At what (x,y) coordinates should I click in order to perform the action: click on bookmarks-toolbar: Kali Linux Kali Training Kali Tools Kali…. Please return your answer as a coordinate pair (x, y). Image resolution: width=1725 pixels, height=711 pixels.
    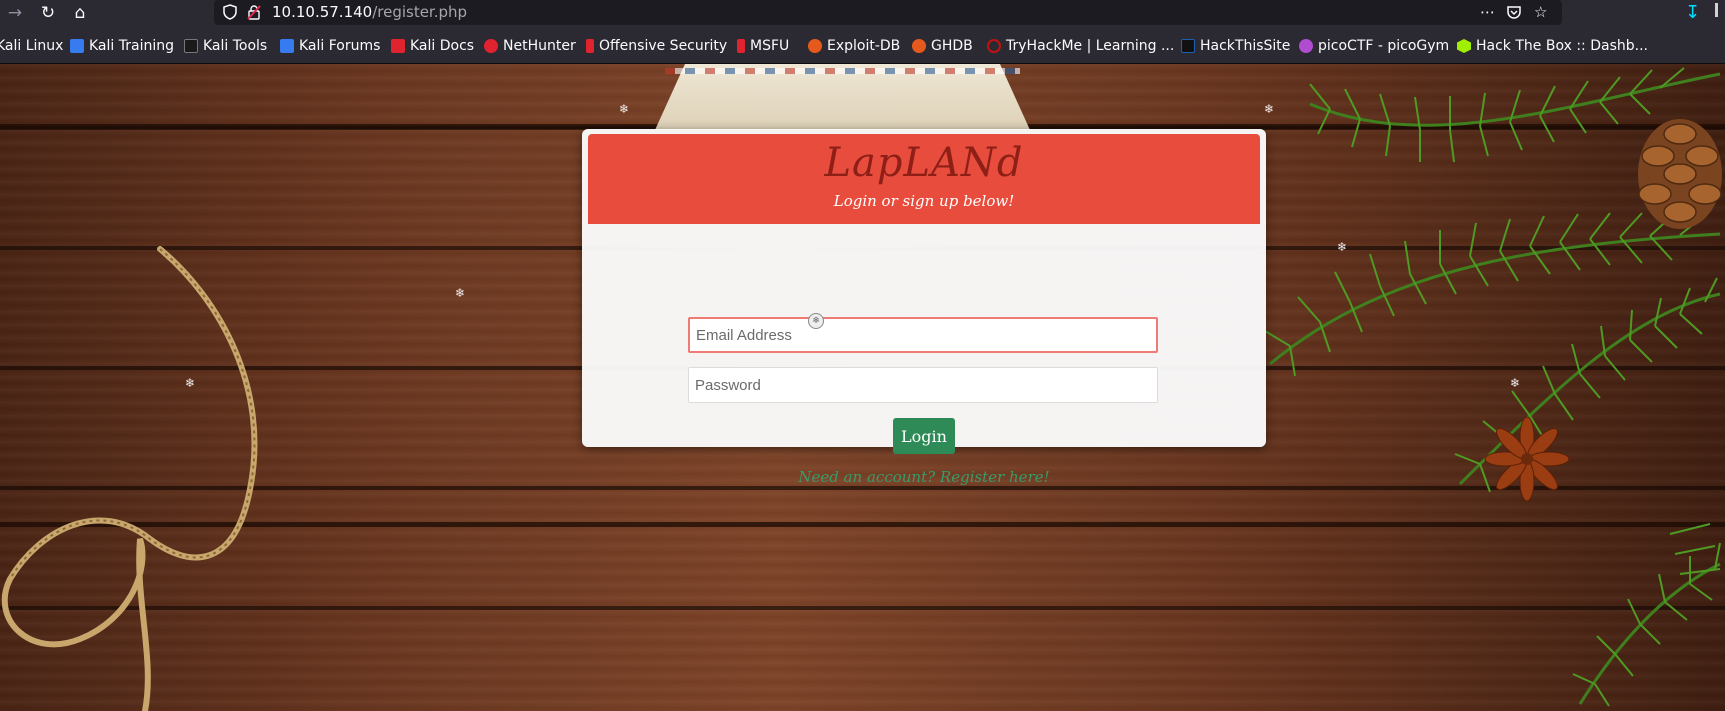
    Looking at the image, I should click on (862, 45).